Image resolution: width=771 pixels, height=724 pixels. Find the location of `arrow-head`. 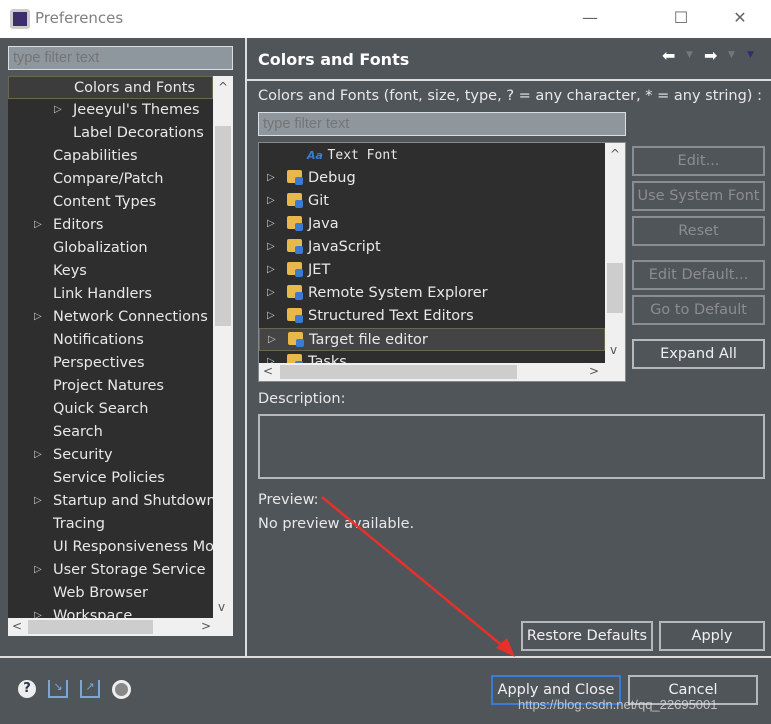

arrow-head is located at coordinates (505, 647).